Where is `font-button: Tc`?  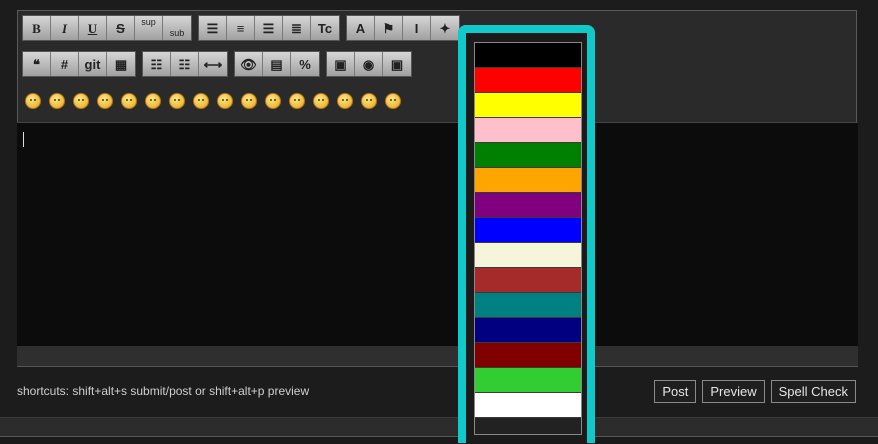 font-button: Tc is located at coordinates (325, 28).